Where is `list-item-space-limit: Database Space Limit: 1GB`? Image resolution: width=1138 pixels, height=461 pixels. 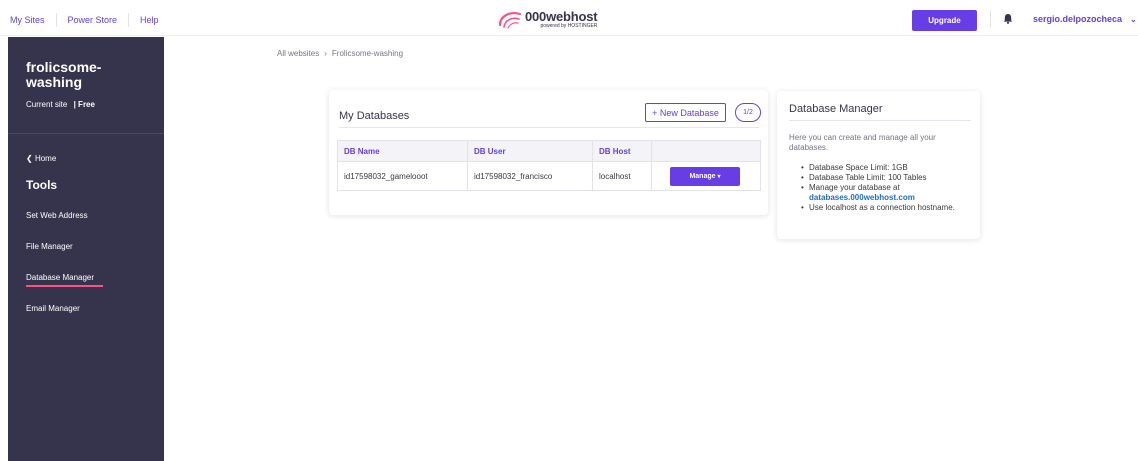
list-item-space-limit: Database Space Limit: 1GB is located at coordinates (888, 168).